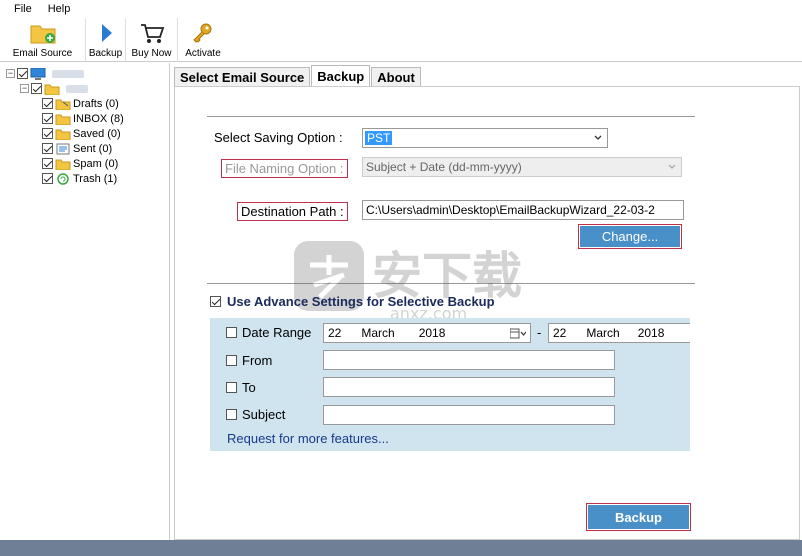 The height and width of the screenshot is (556, 802). What do you see at coordinates (63, 104) in the screenshot?
I see `drafts-folder-icon` at bounding box center [63, 104].